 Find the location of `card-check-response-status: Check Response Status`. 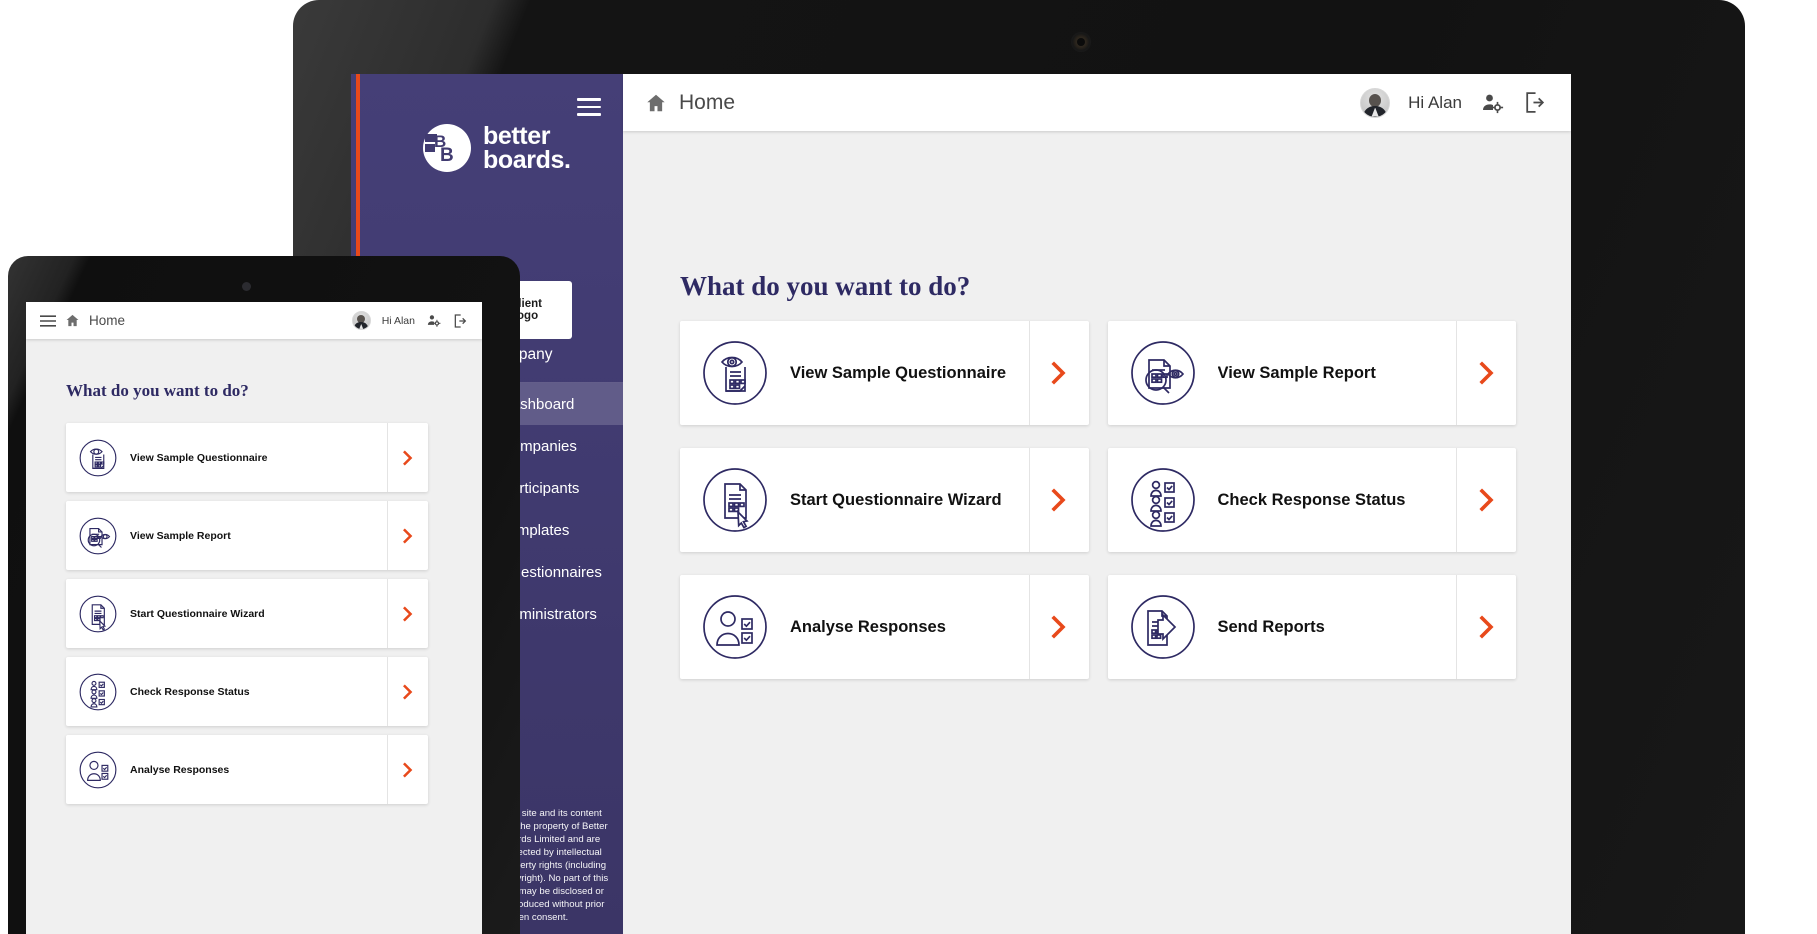

card-check-response-status: Check Response Status is located at coordinates (1311, 500).